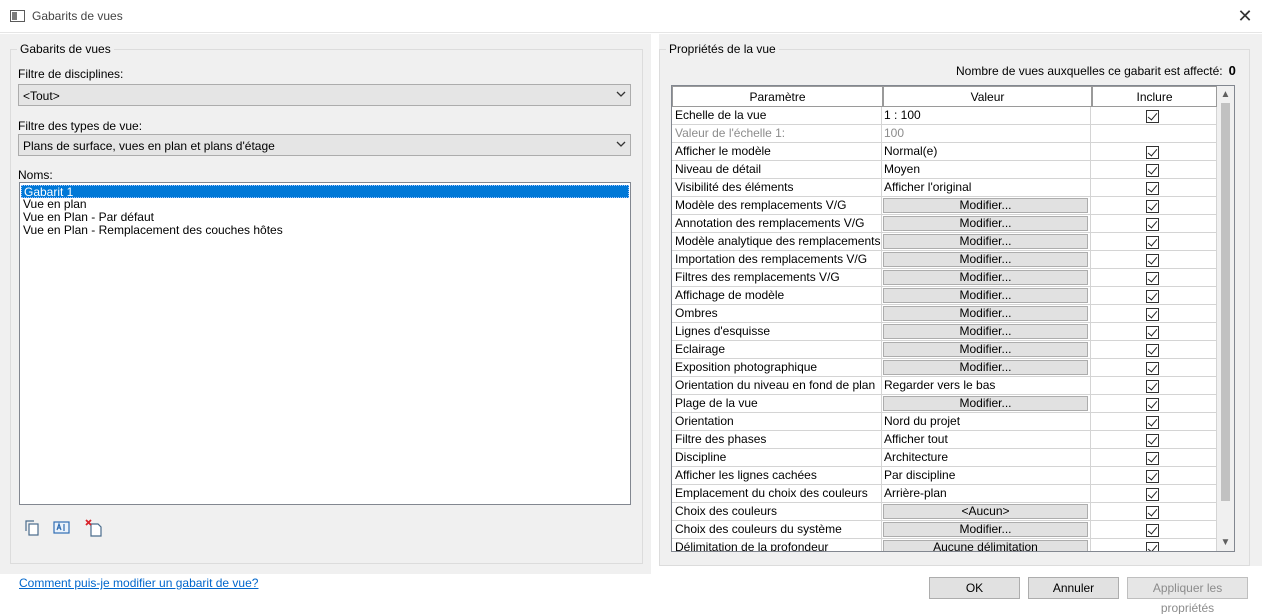  What do you see at coordinates (777, 188) in the screenshot?
I see `param-cell: Visibilité des éléments` at bounding box center [777, 188].